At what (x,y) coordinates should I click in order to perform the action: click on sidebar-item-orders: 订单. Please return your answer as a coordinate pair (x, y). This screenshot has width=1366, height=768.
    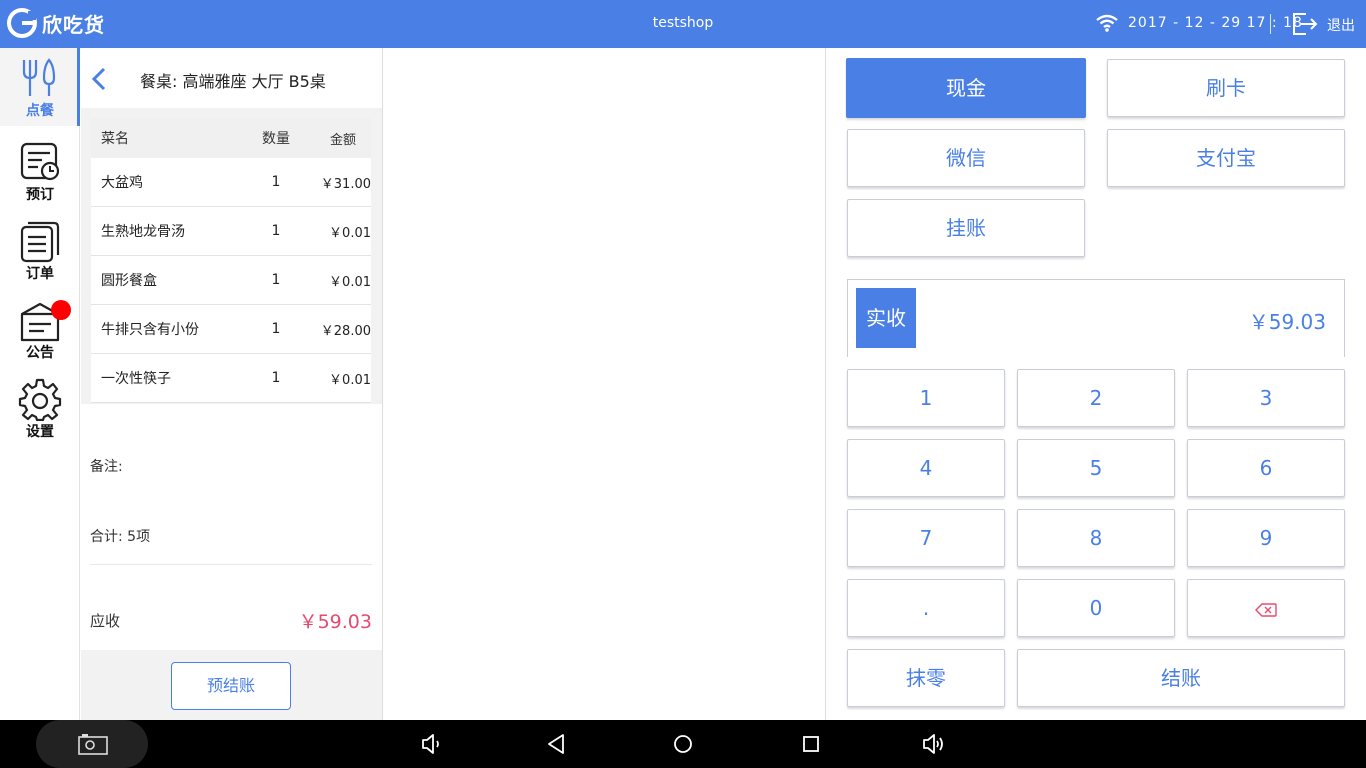
    Looking at the image, I should click on (40, 250).